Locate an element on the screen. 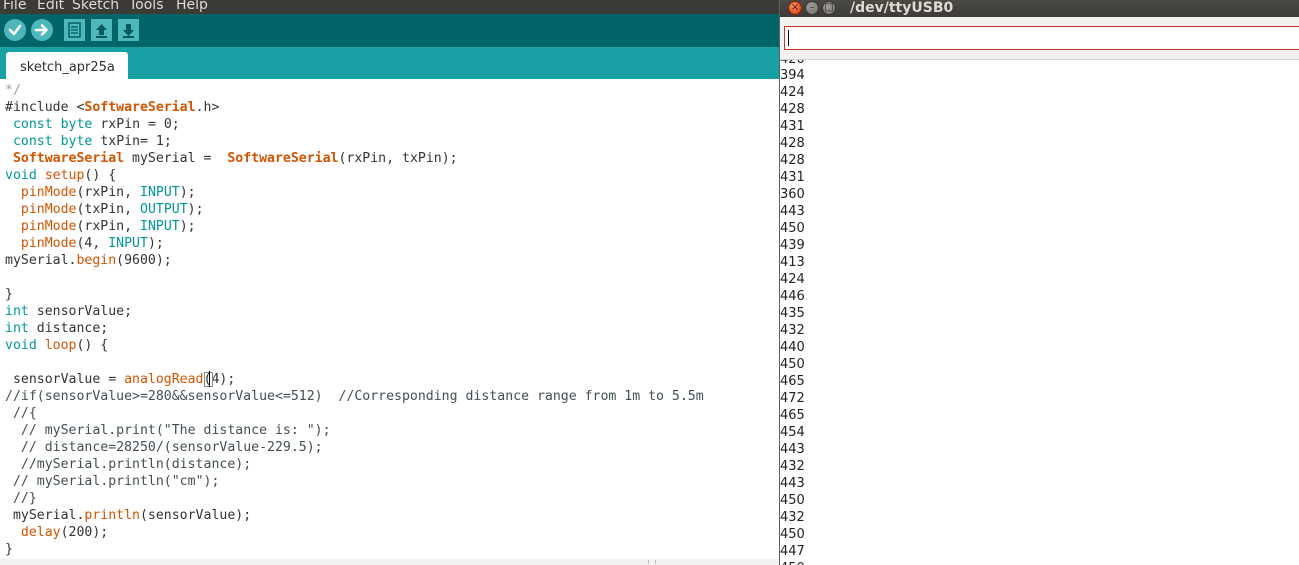 The height and width of the screenshot is (565, 1299). close-icon: × is located at coordinates (795, 8).